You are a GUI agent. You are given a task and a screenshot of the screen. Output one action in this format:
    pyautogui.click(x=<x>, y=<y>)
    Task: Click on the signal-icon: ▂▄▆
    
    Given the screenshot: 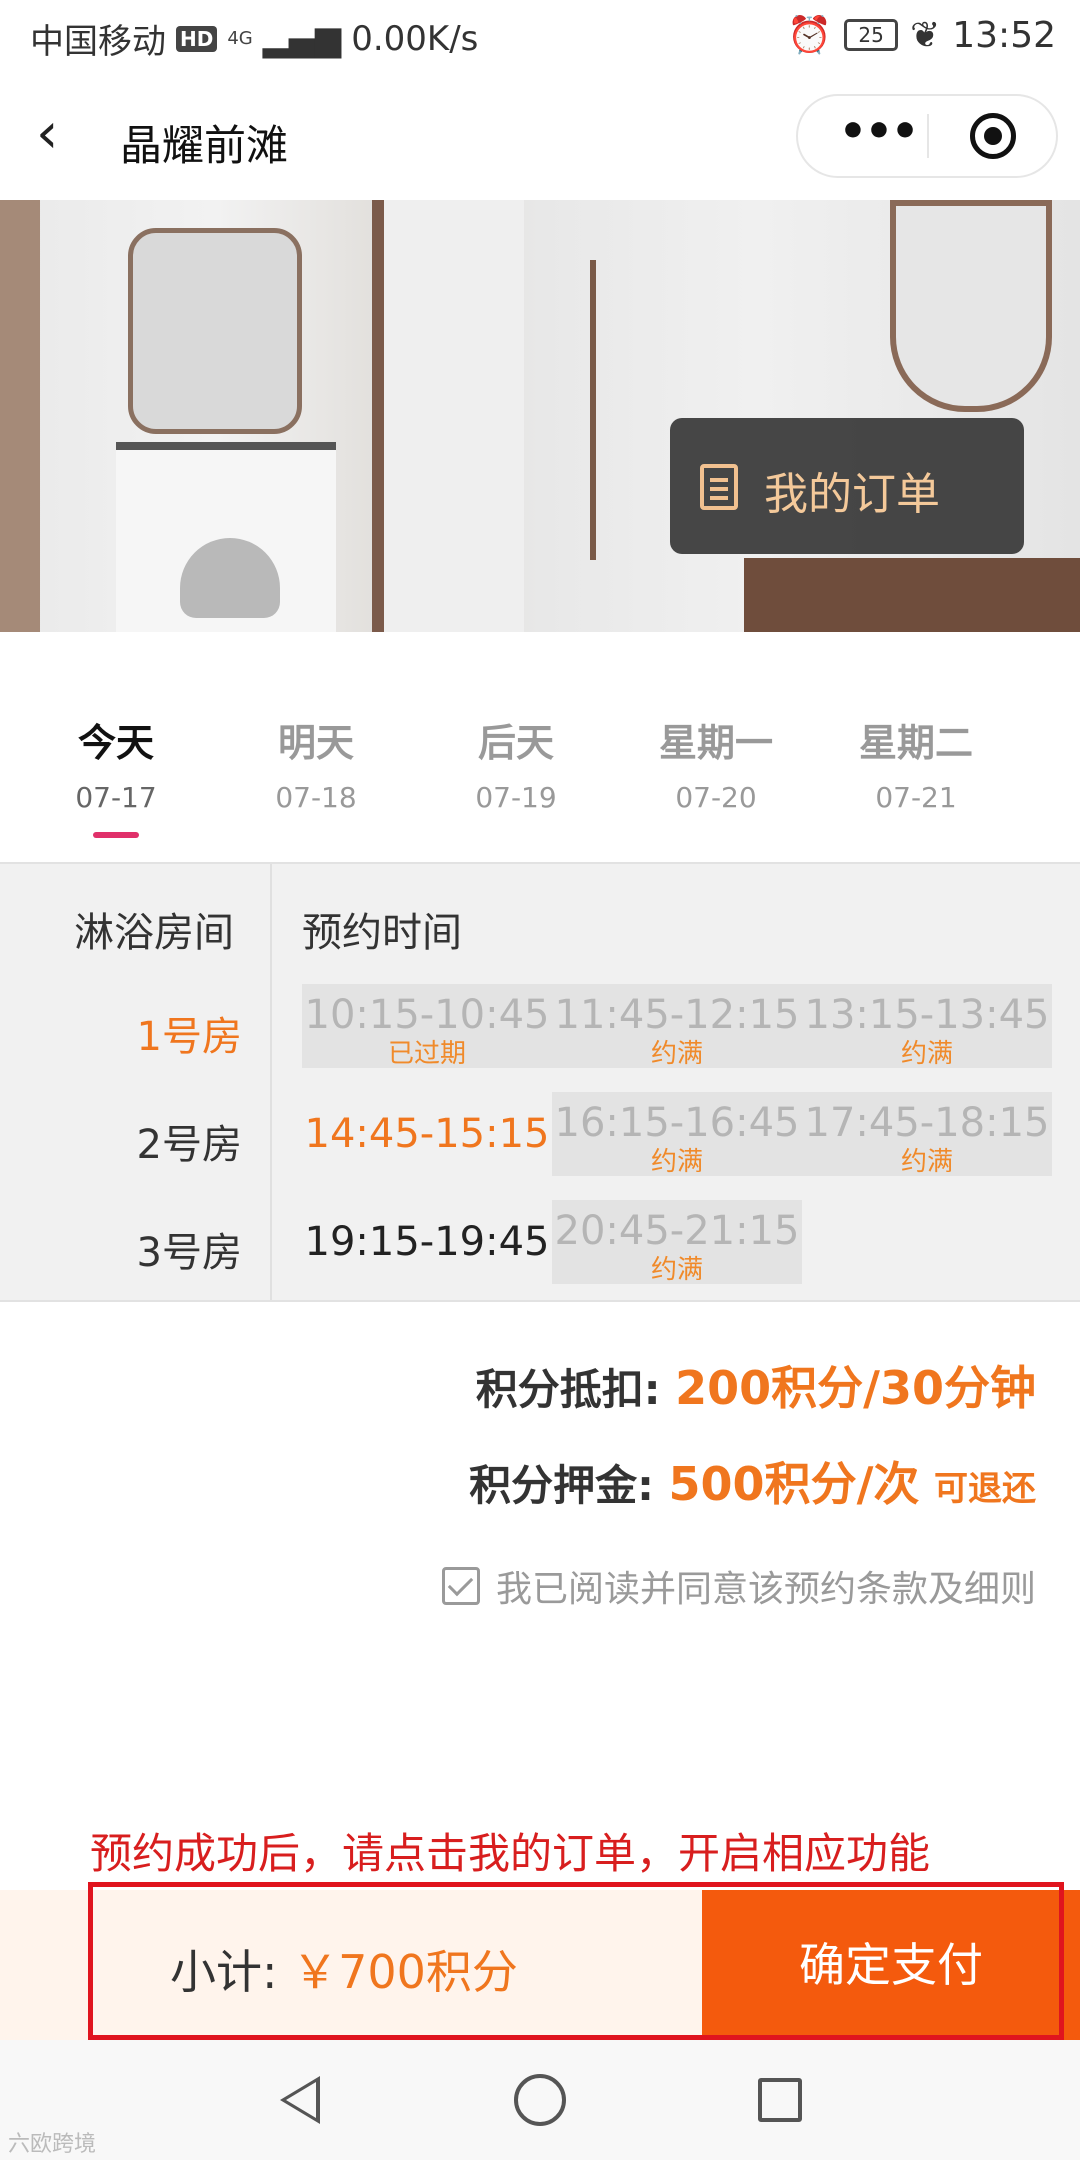 What is the action you would take?
    pyautogui.click(x=302, y=38)
    